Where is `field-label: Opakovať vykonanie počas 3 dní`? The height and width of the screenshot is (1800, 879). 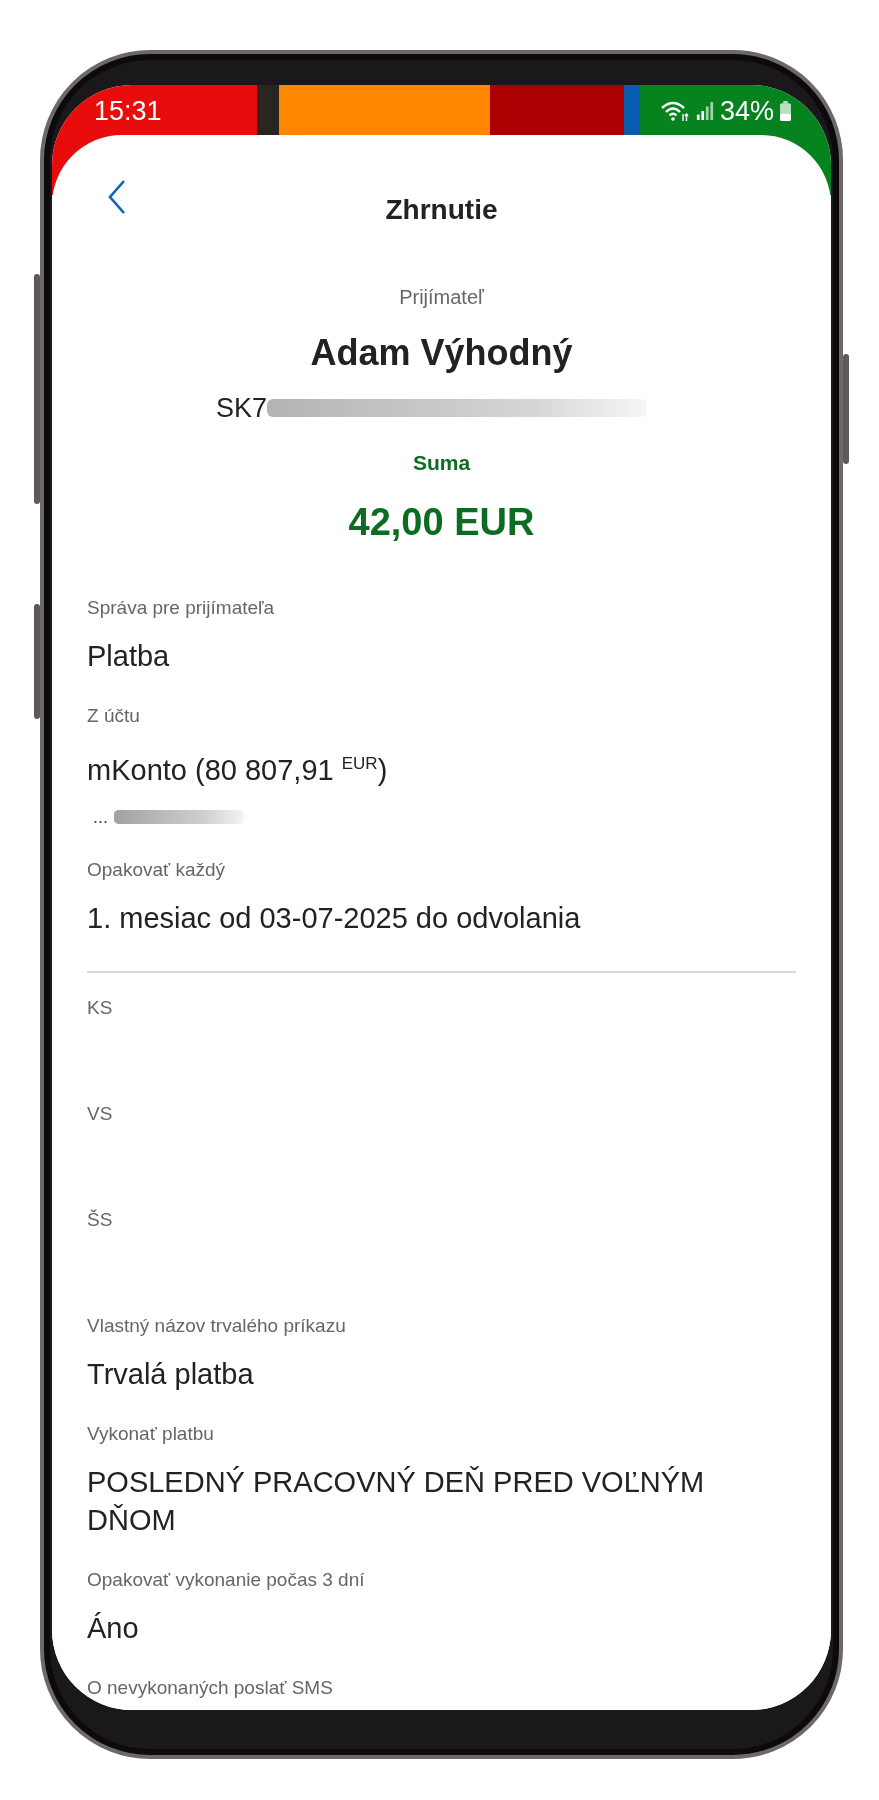
field-label: Opakovať vykonanie počas 3 dní is located at coordinates (226, 1579).